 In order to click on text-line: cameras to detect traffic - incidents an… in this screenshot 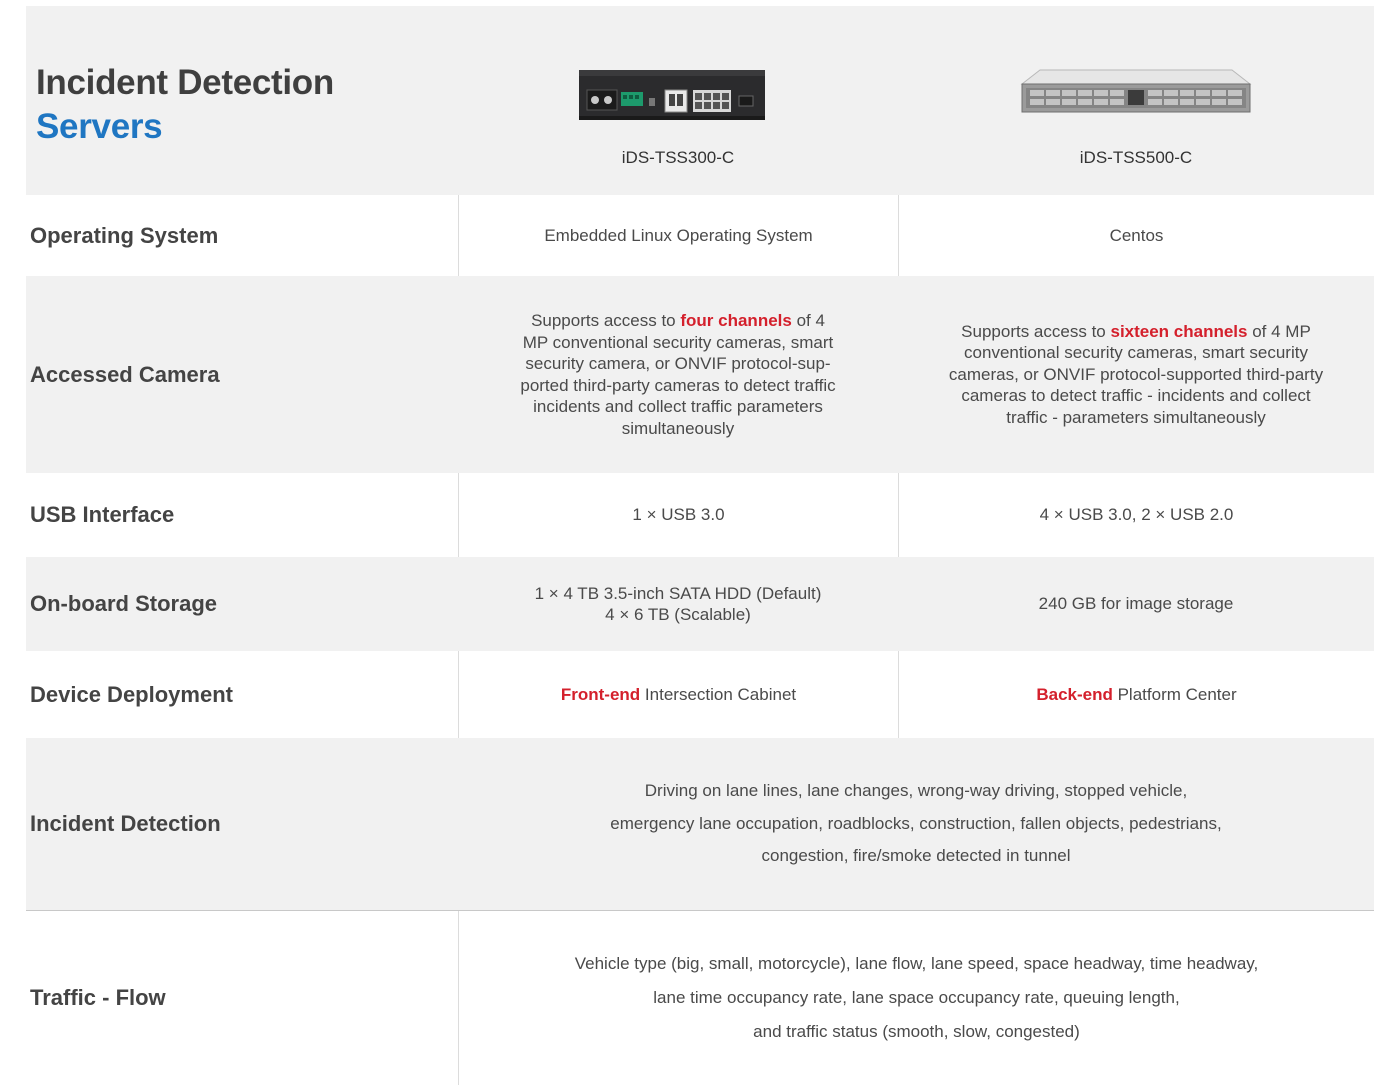, I will do `click(1136, 396)`.